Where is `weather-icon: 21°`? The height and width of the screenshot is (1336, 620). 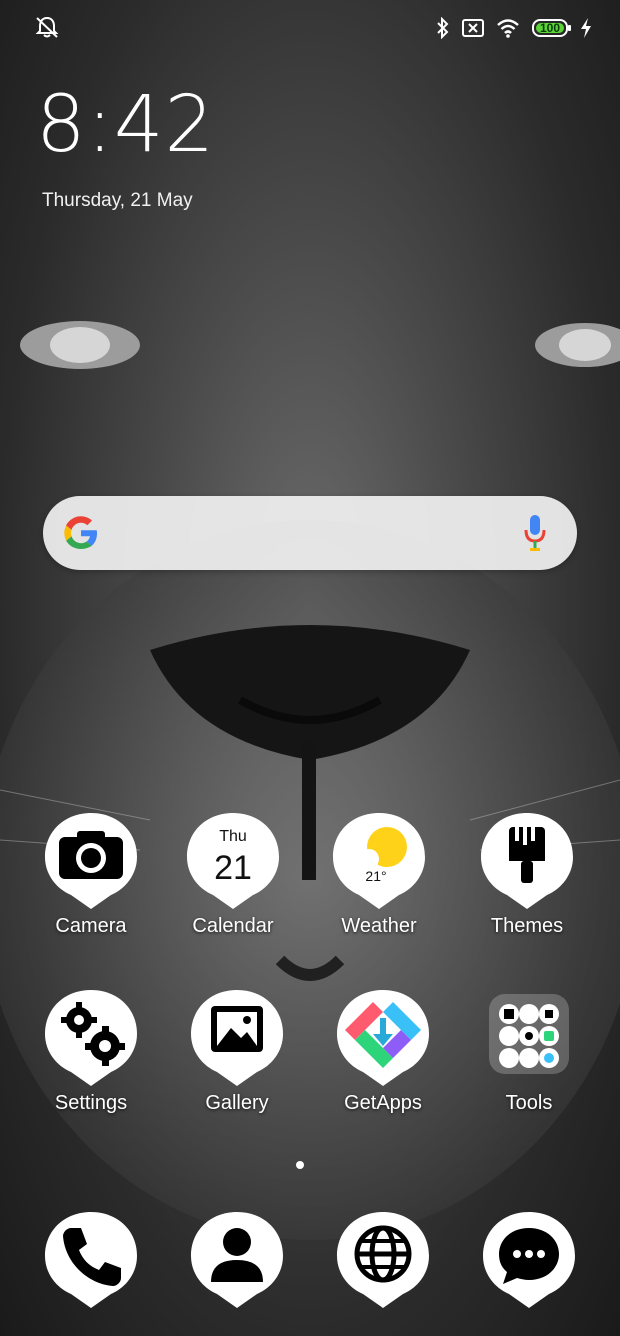 weather-icon: 21° is located at coordinates (379, 861).